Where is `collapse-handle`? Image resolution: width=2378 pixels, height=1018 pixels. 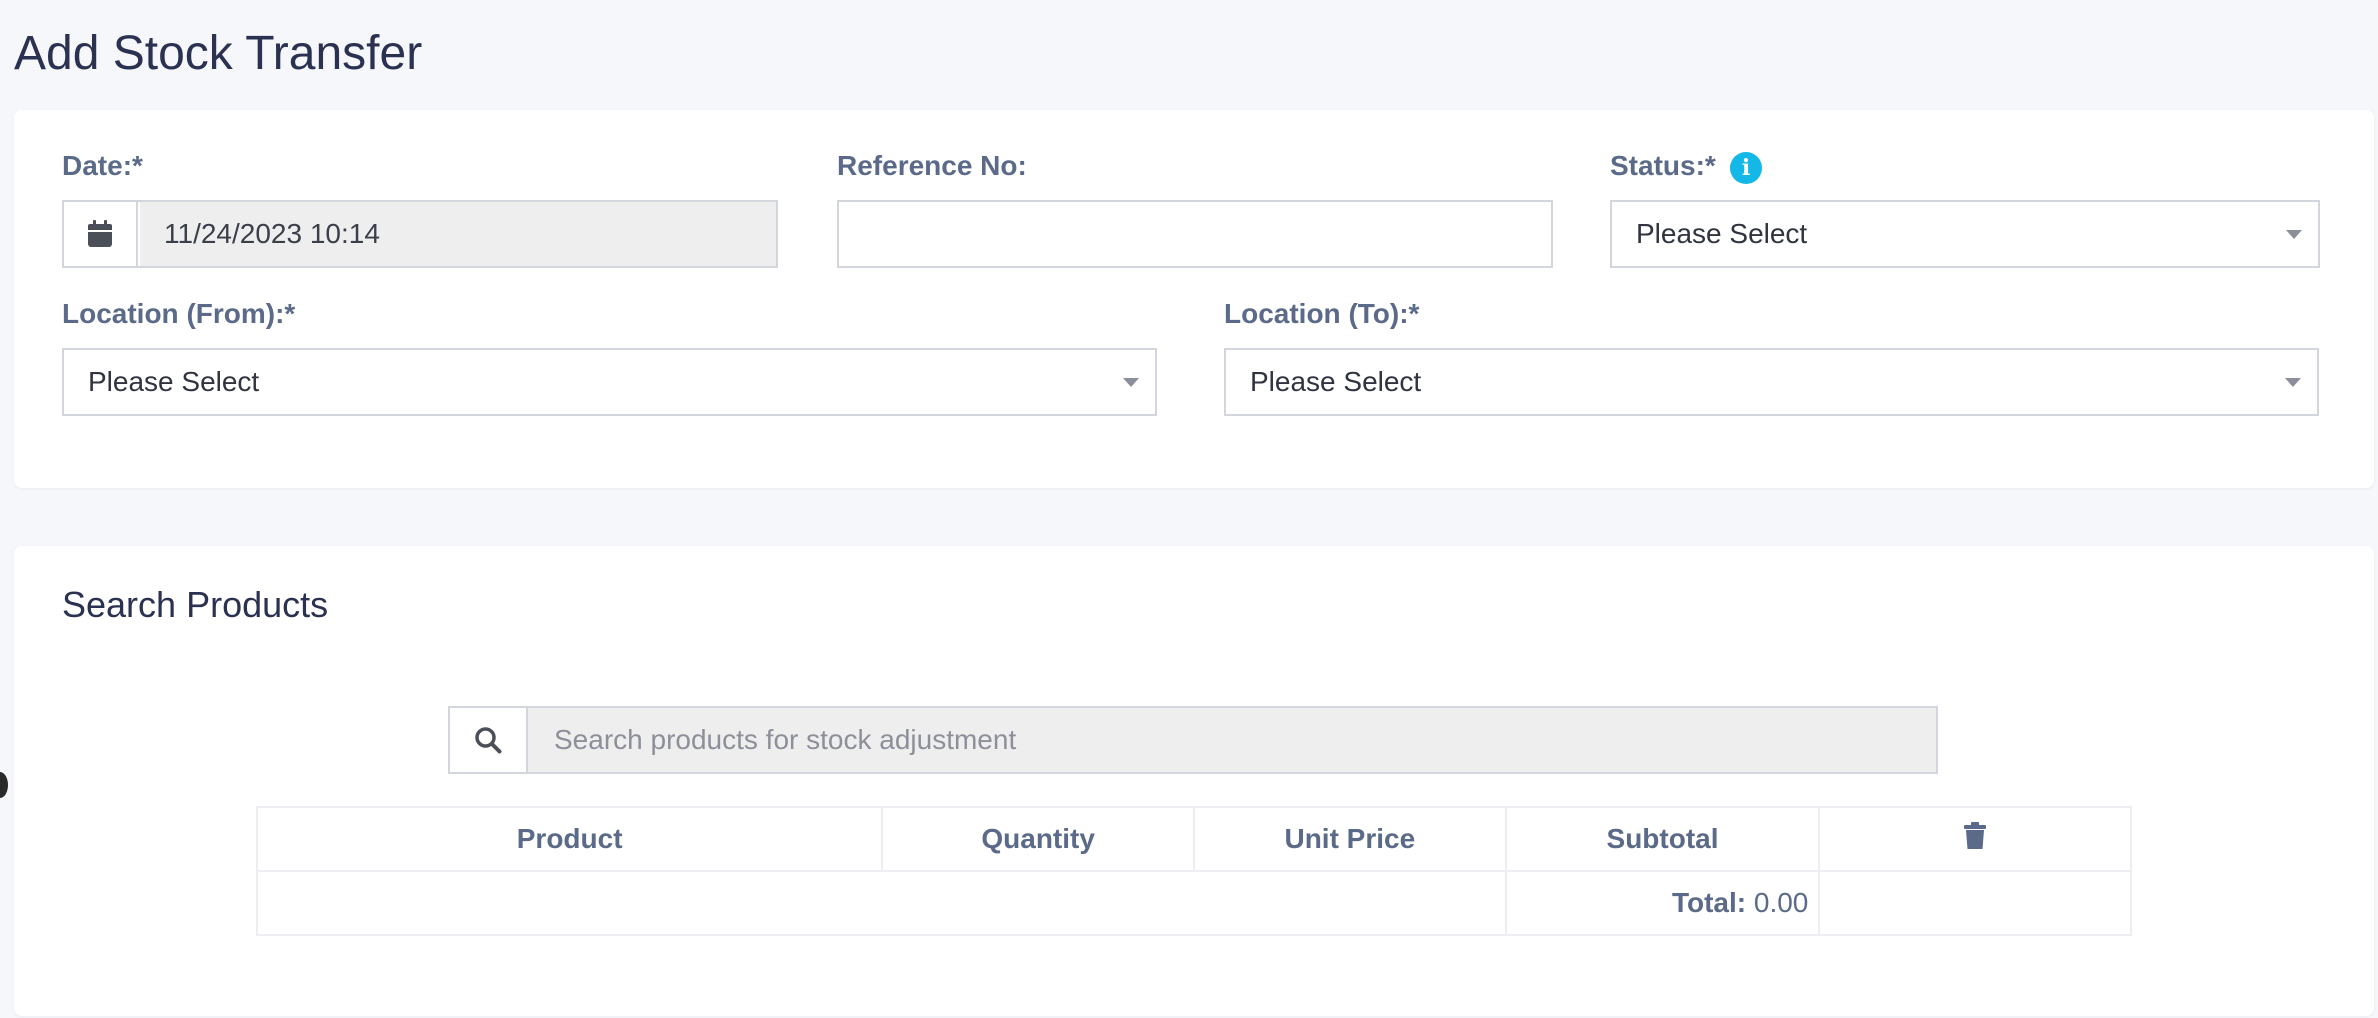 collapse-handle is located at coordinates (4, 785).